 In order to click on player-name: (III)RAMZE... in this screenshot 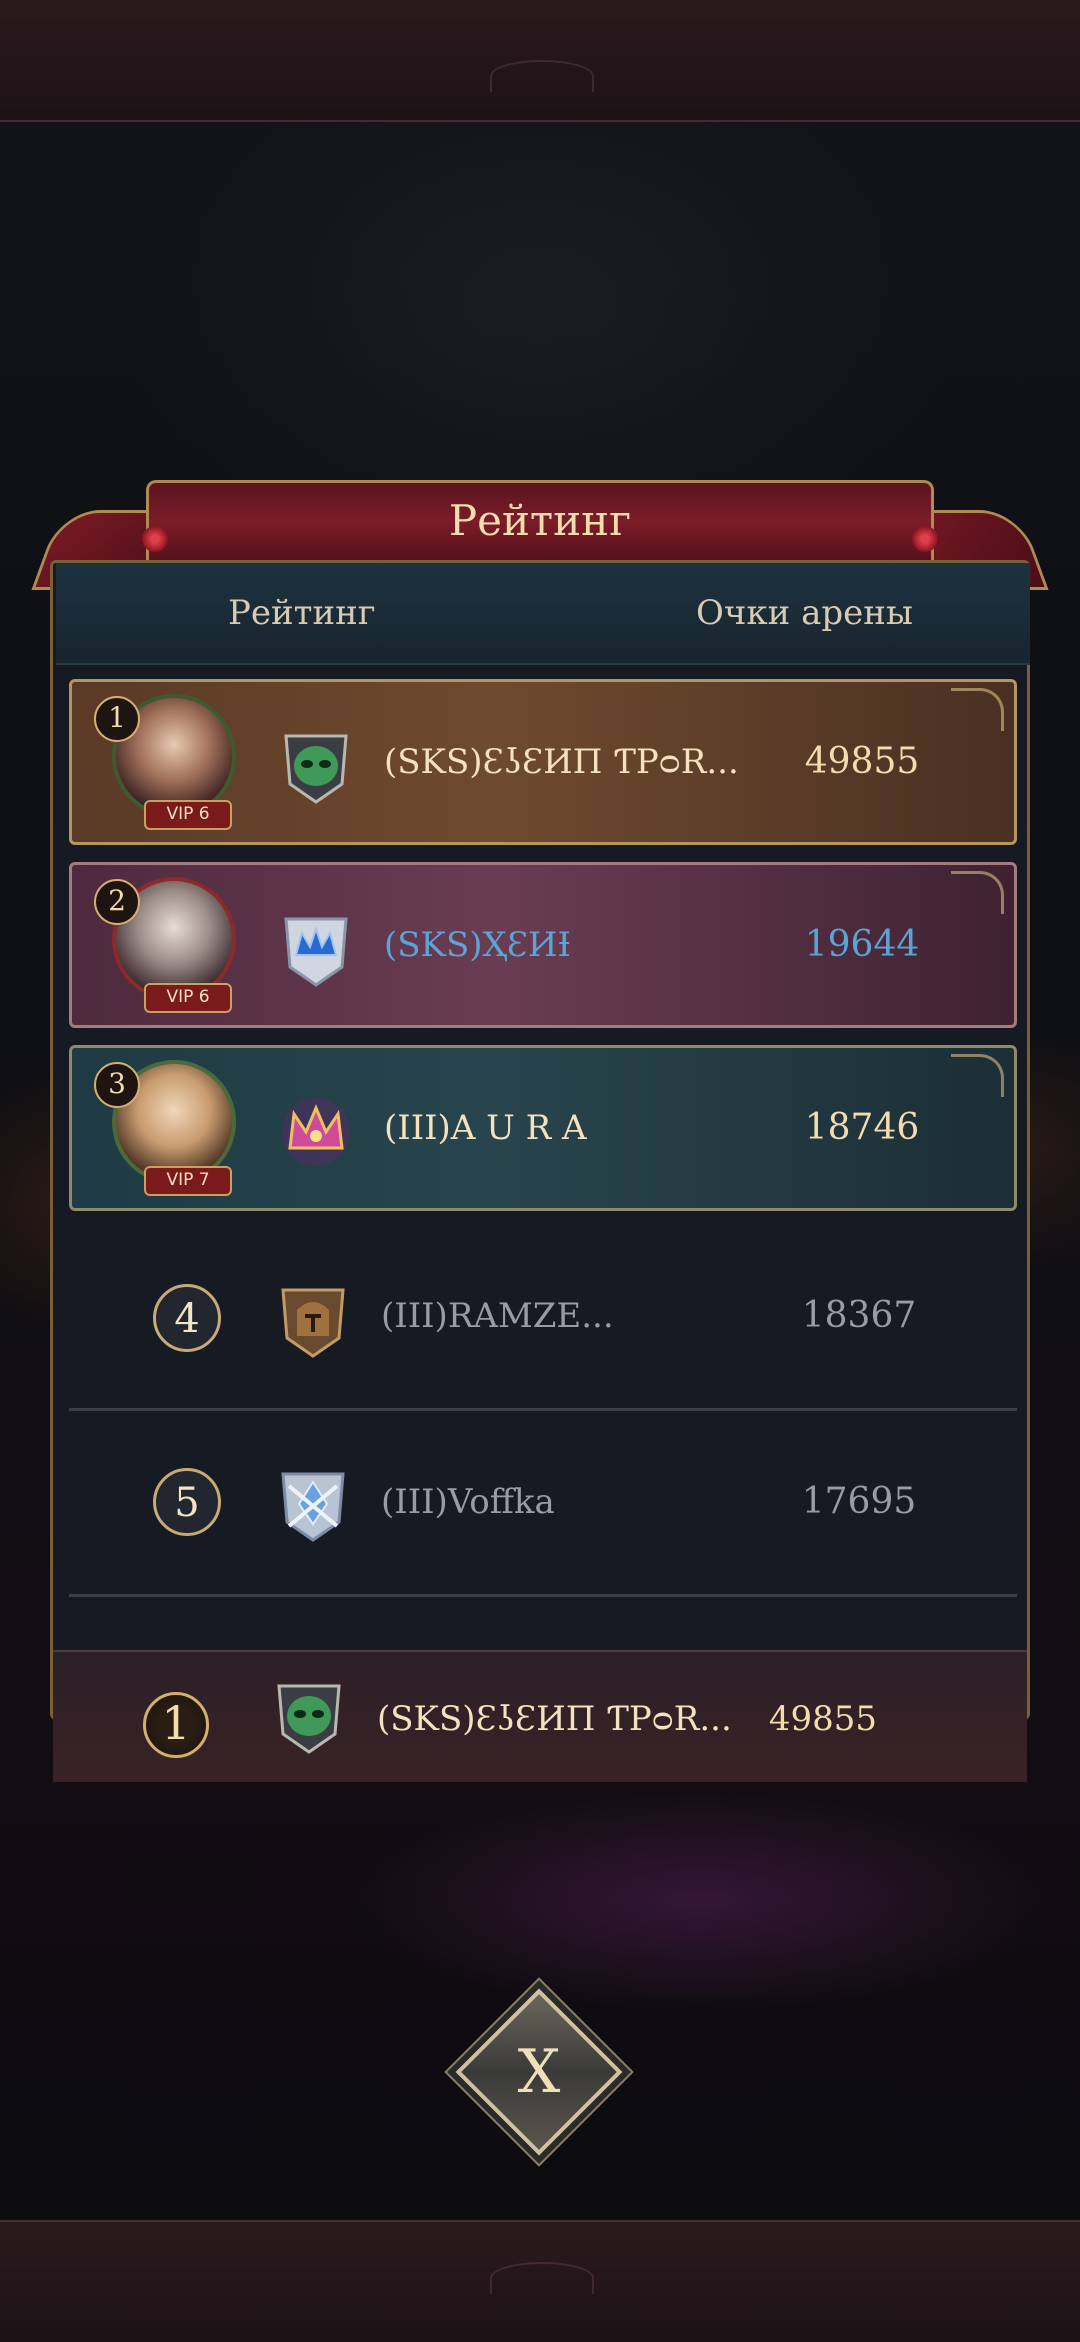, I will do `click(497, 1316)`.